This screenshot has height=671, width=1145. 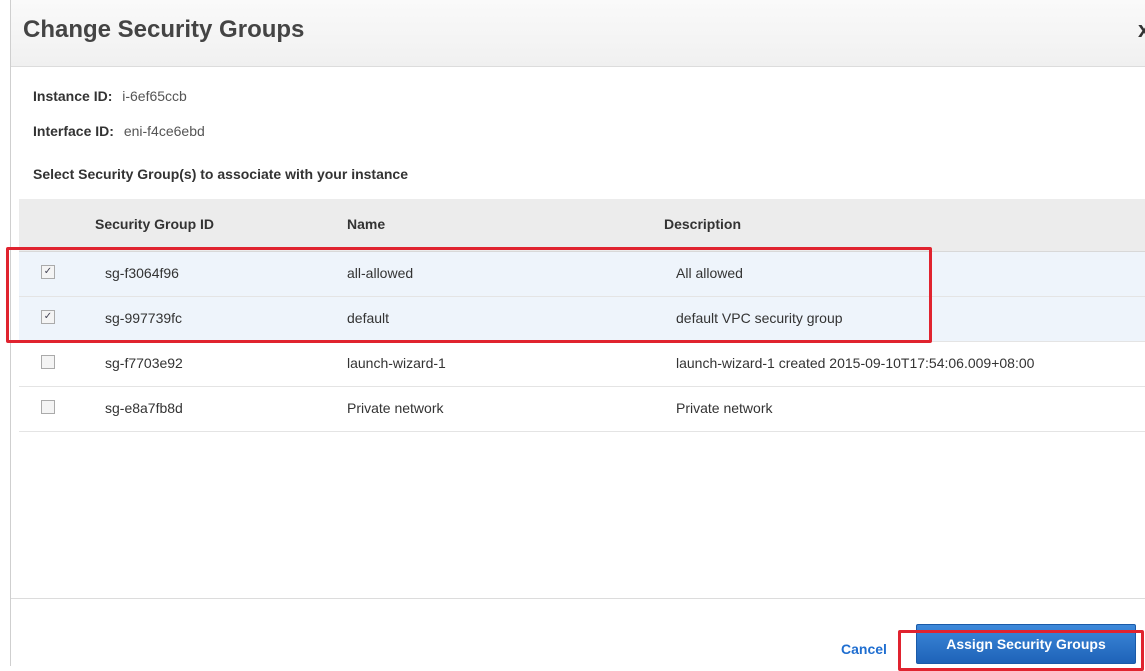 I want to click on table-header: Security Group ID Name Description, so click(x=582, y=225).